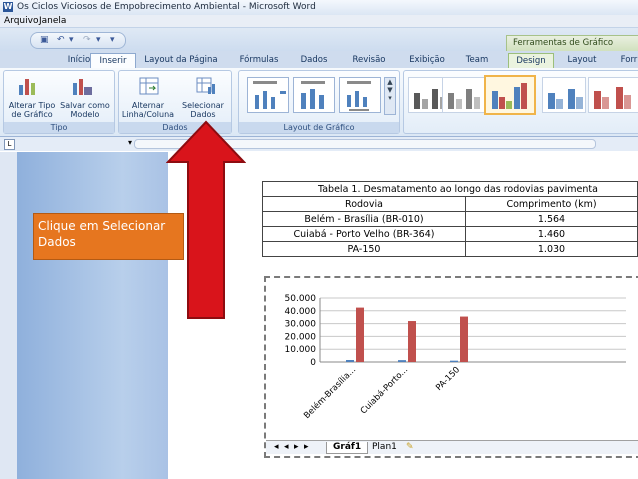 The height and width of the screenshot is (479, 638). I want to click on button-label: Linha/Coluna, so click(148, 114).